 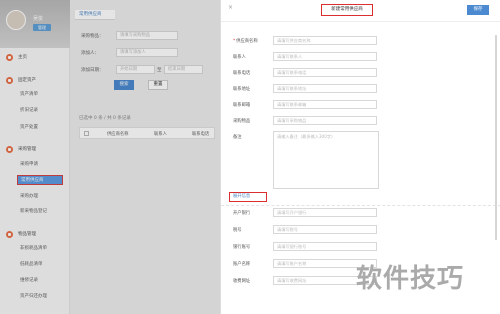 I want to click on email-input: 请填写联系邮箱, so click(x=325, y=104).